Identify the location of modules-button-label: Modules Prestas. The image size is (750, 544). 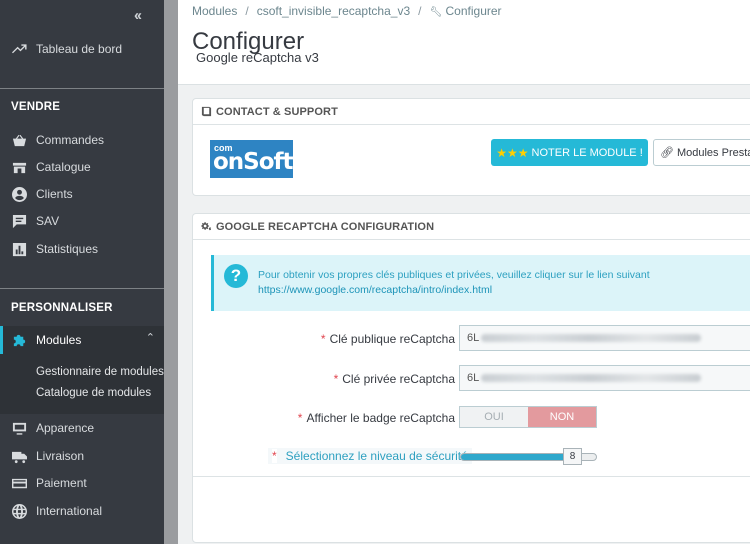
(713, 152).